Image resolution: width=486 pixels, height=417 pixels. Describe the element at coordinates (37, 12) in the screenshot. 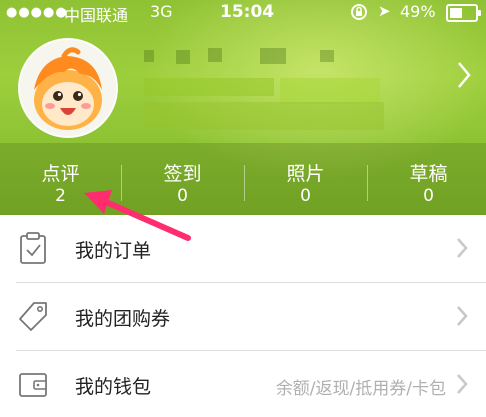

I see `signal-icon: ●●●●●` at that location.